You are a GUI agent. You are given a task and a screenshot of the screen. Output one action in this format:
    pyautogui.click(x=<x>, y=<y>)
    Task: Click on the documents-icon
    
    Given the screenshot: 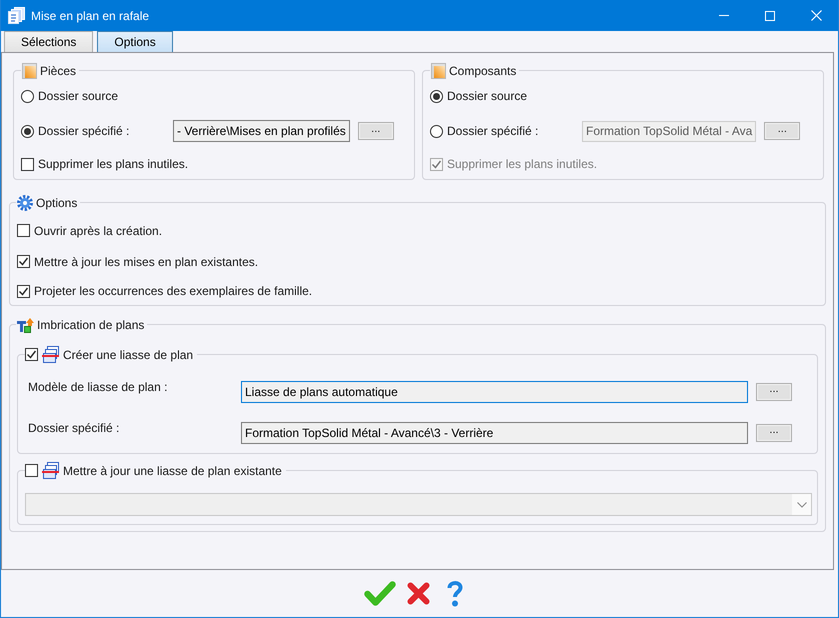 What is the action you would take?
    pyautogui.click(x=16, y=15)
    